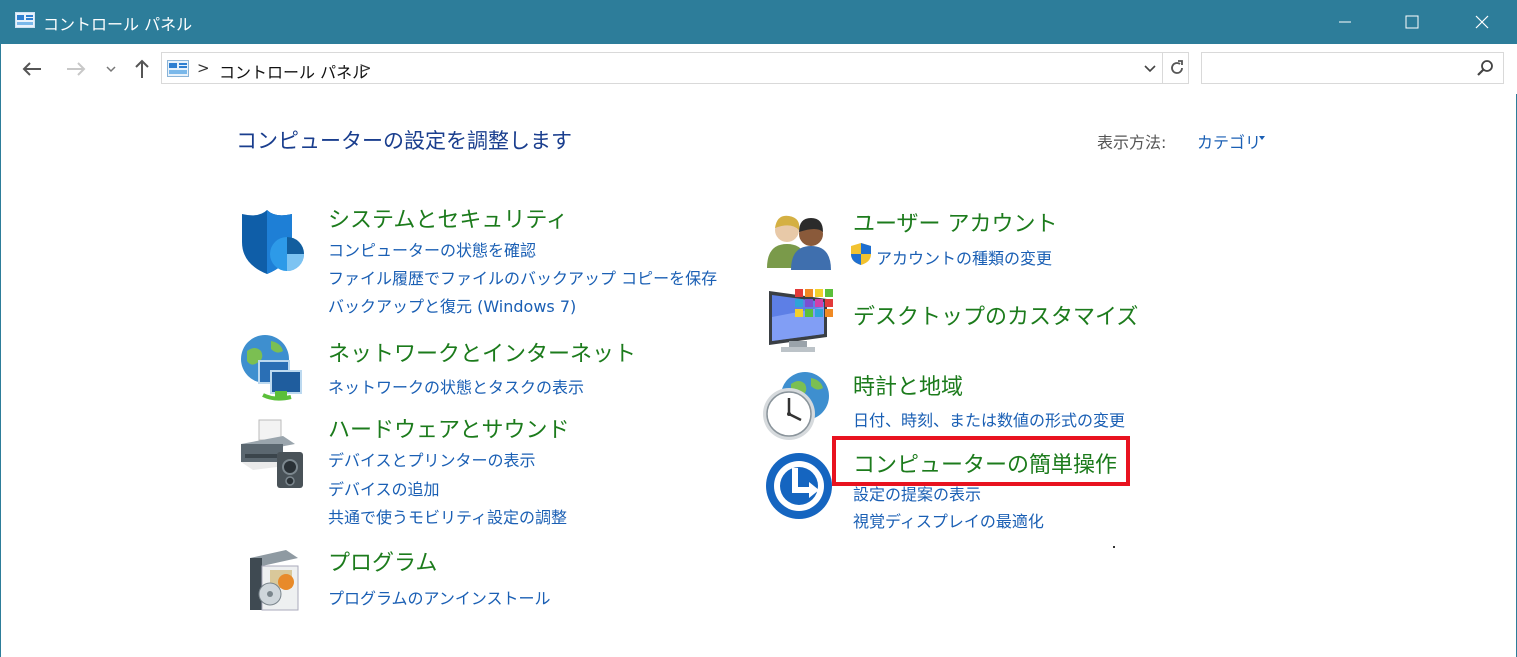 This screenshot has width=1517, height=657. I want to click on page-heading: コンピューターの設定を調整します, so click(404, 141).